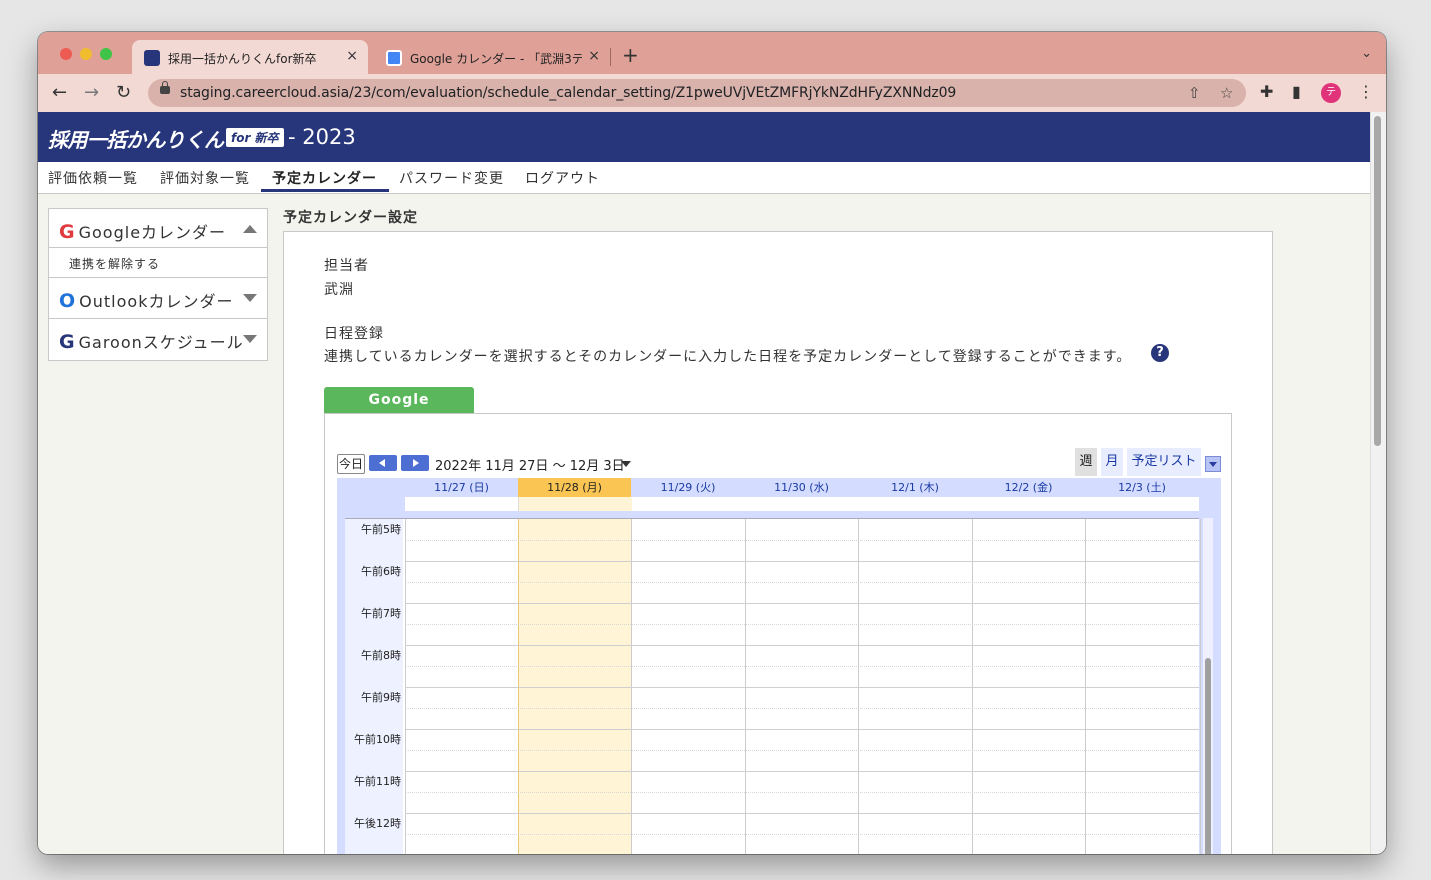 This screenshot has width=1431, height=880. I want to click on sidebar-outlook-header: O Outlookカレンダー, so click(146, 300).